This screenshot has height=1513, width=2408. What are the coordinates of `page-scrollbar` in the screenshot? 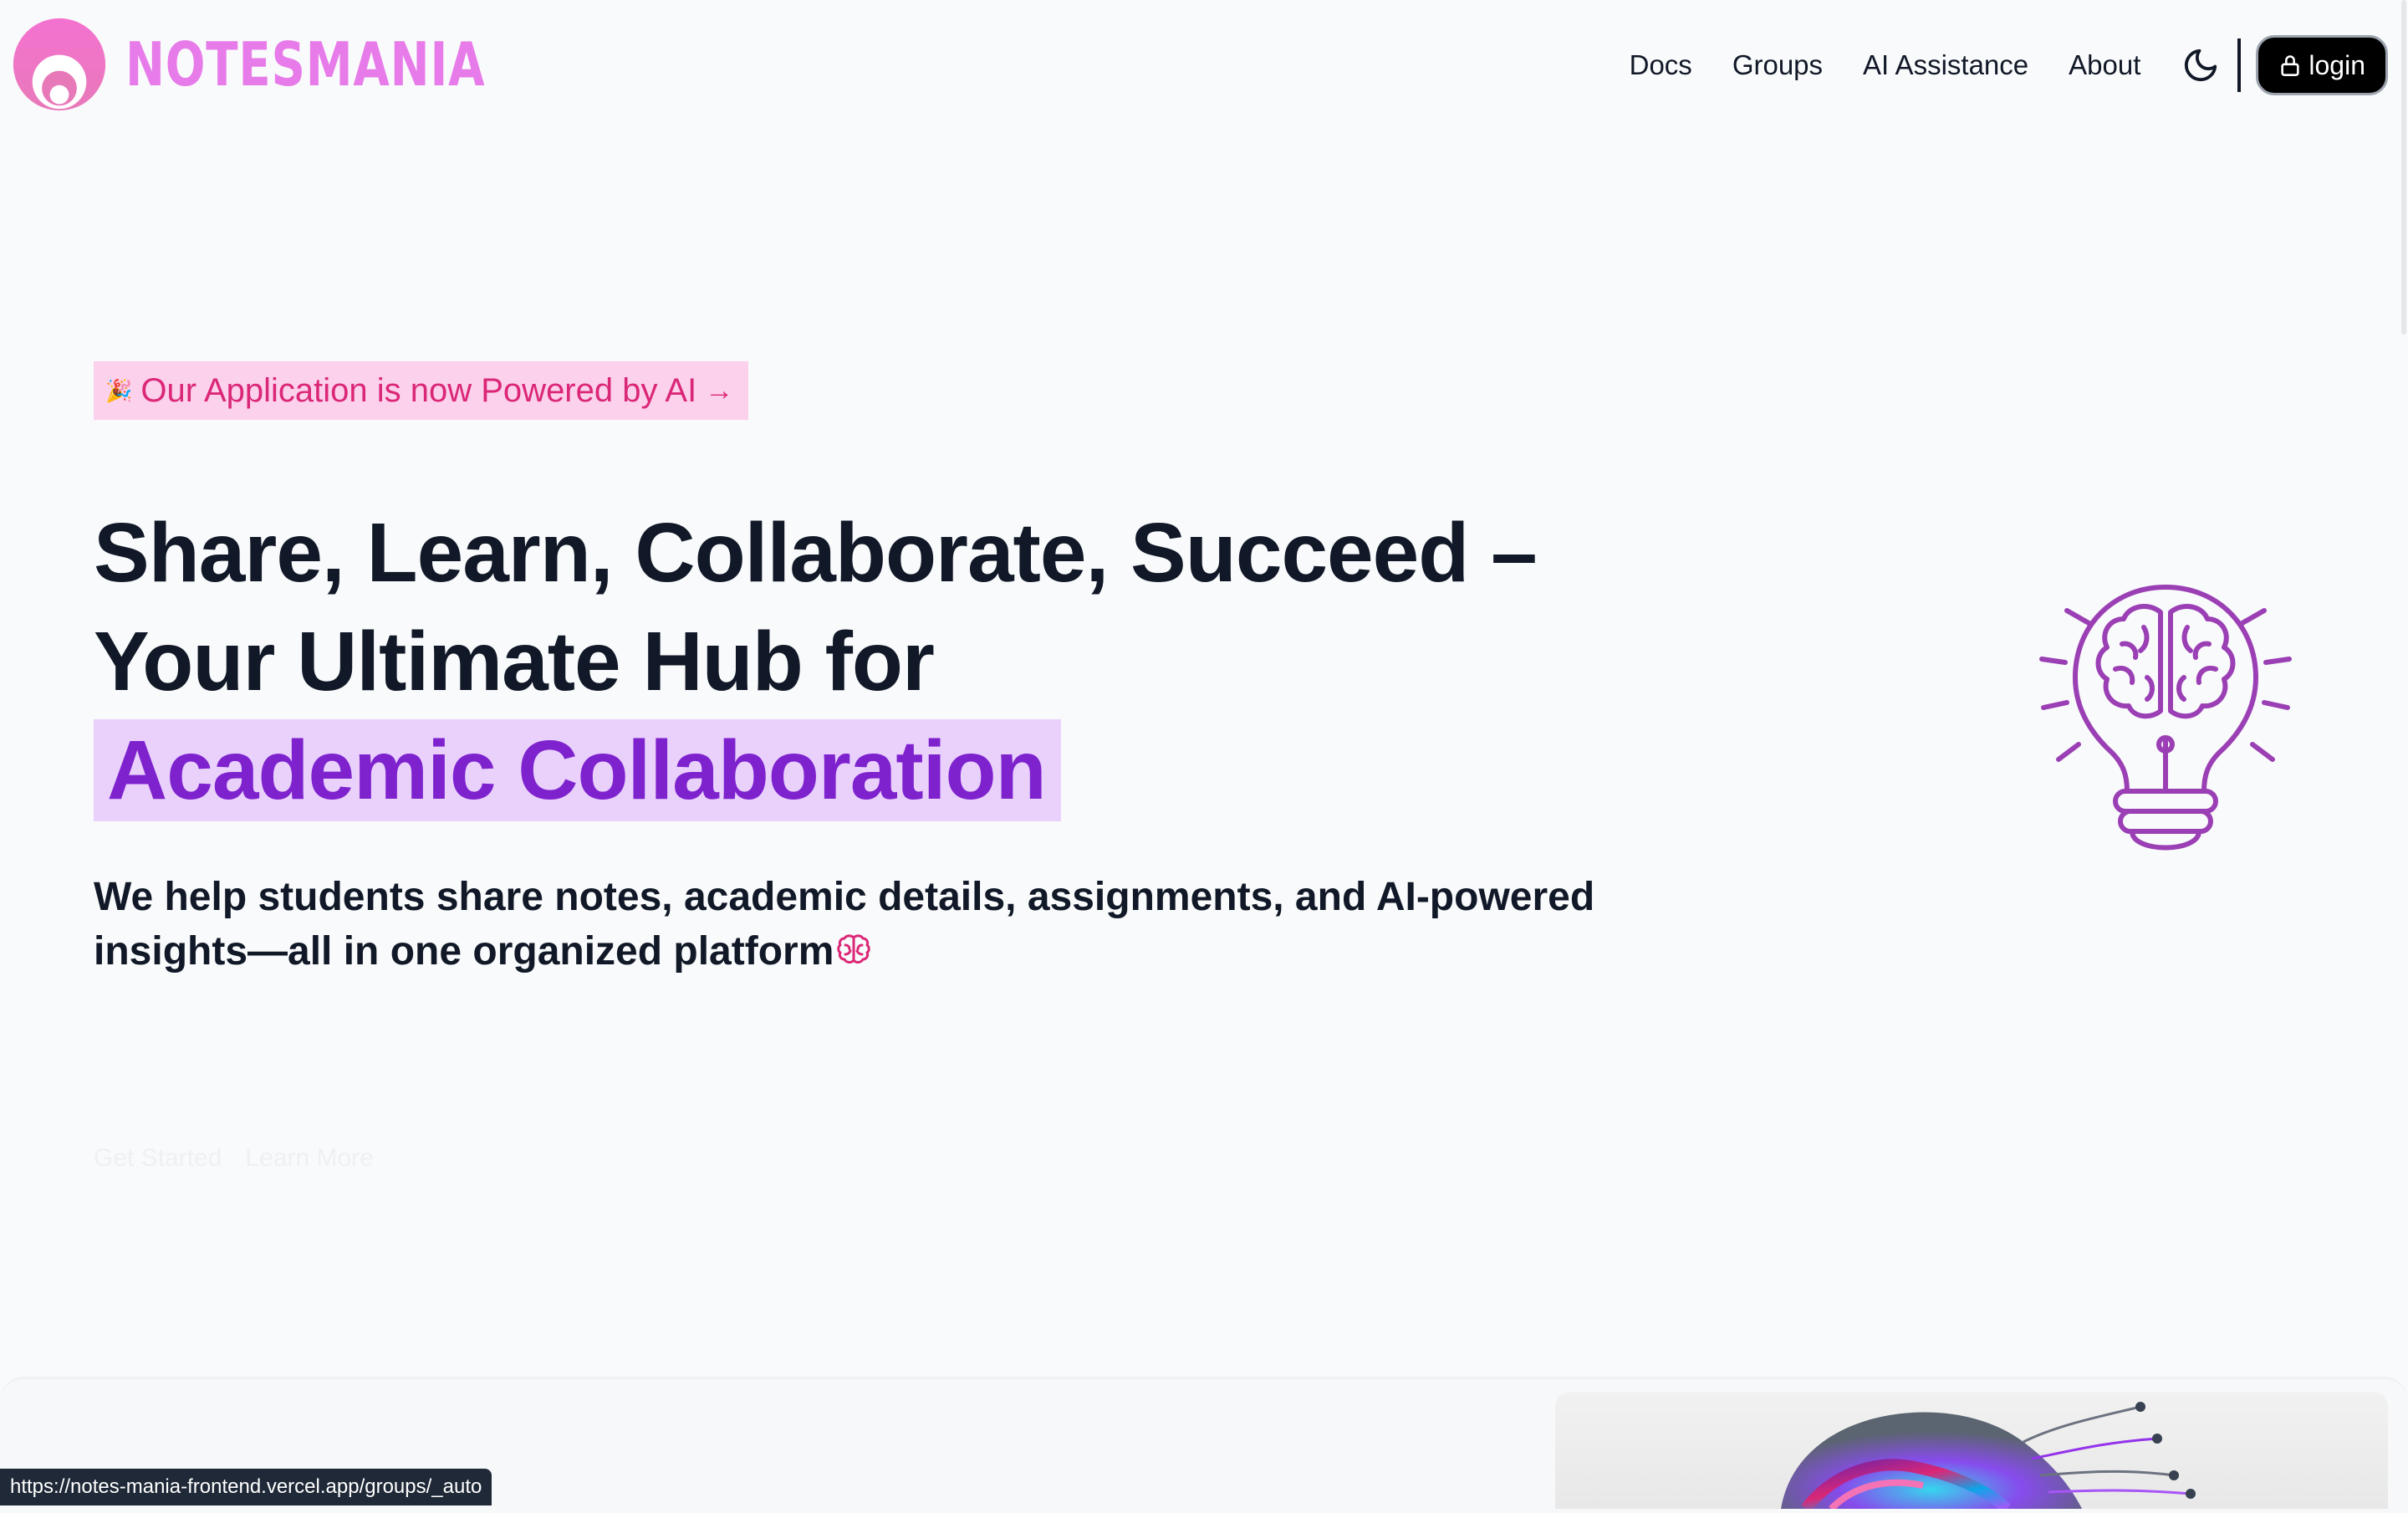 It's located at (2404, 167).